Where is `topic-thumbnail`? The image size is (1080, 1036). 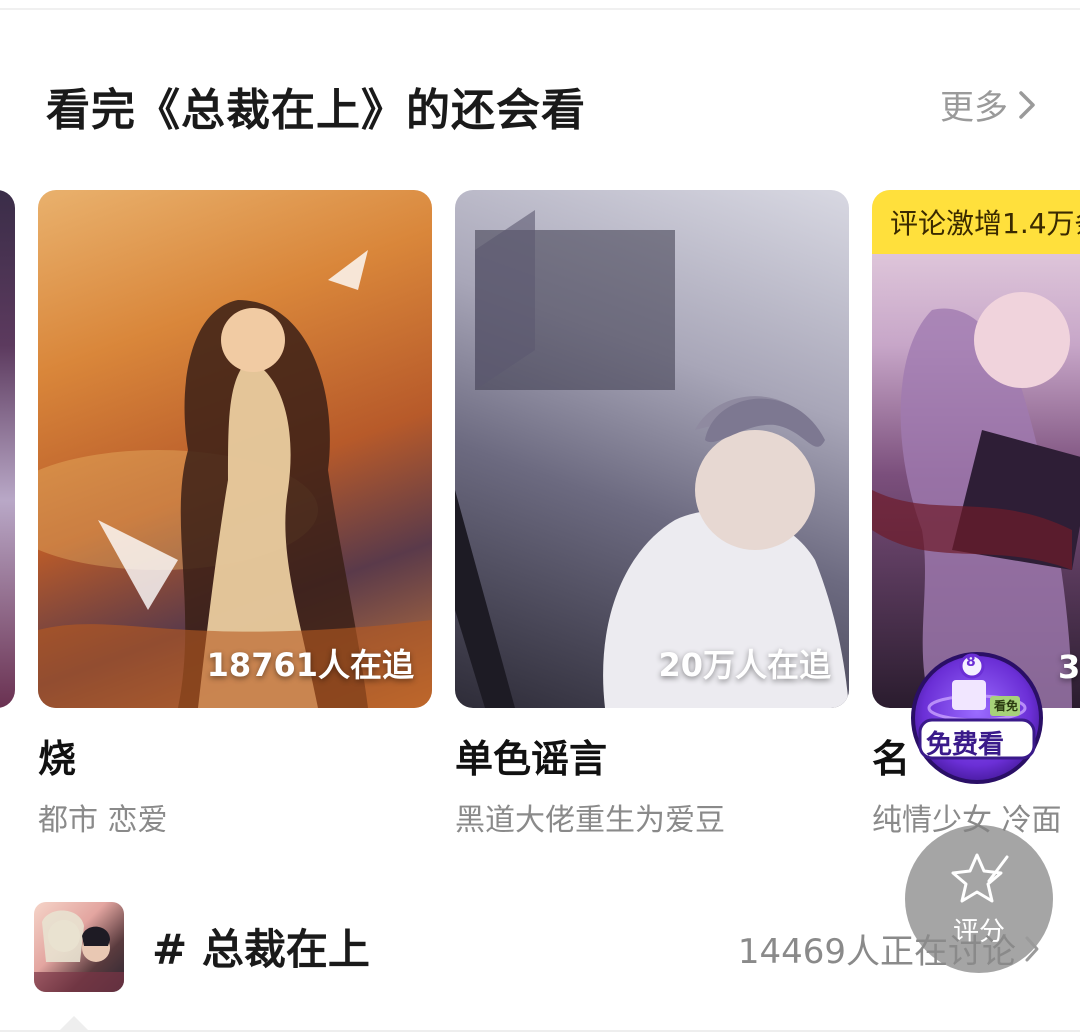
topic-thumbnail is located at coordinates (79, 947).